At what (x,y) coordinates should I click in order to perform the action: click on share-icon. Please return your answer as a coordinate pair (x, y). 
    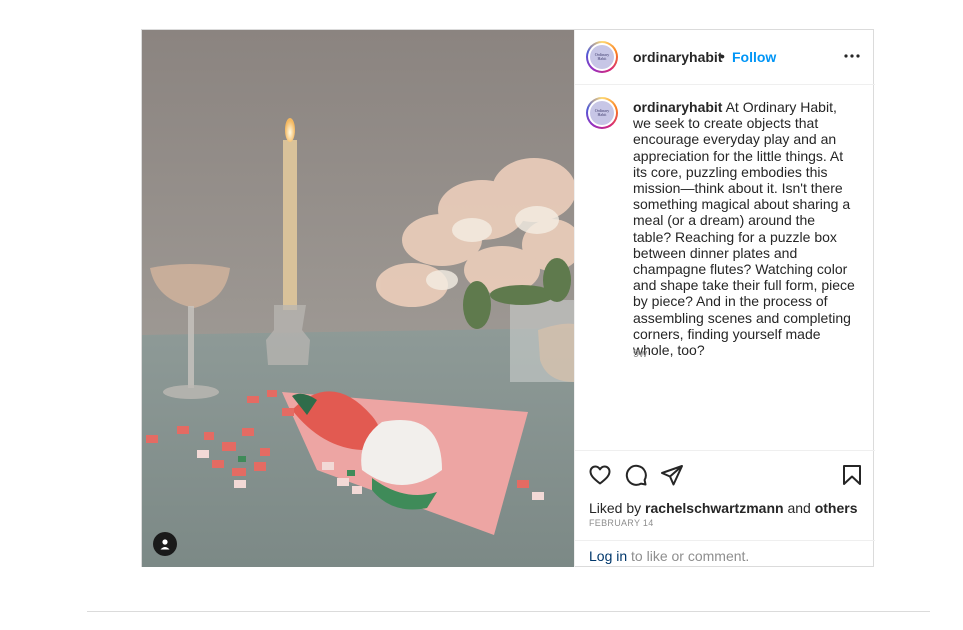
    Looking at the image, I should click on (672, 475).